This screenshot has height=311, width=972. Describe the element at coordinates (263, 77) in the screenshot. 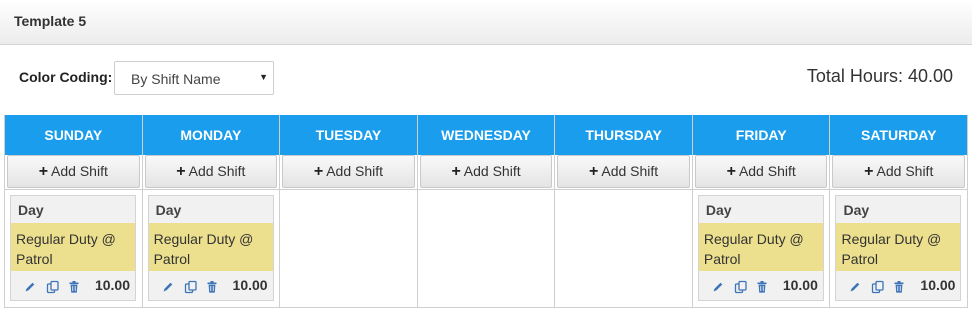

I see `dropdown-arrow-icon: ▼` at that location.